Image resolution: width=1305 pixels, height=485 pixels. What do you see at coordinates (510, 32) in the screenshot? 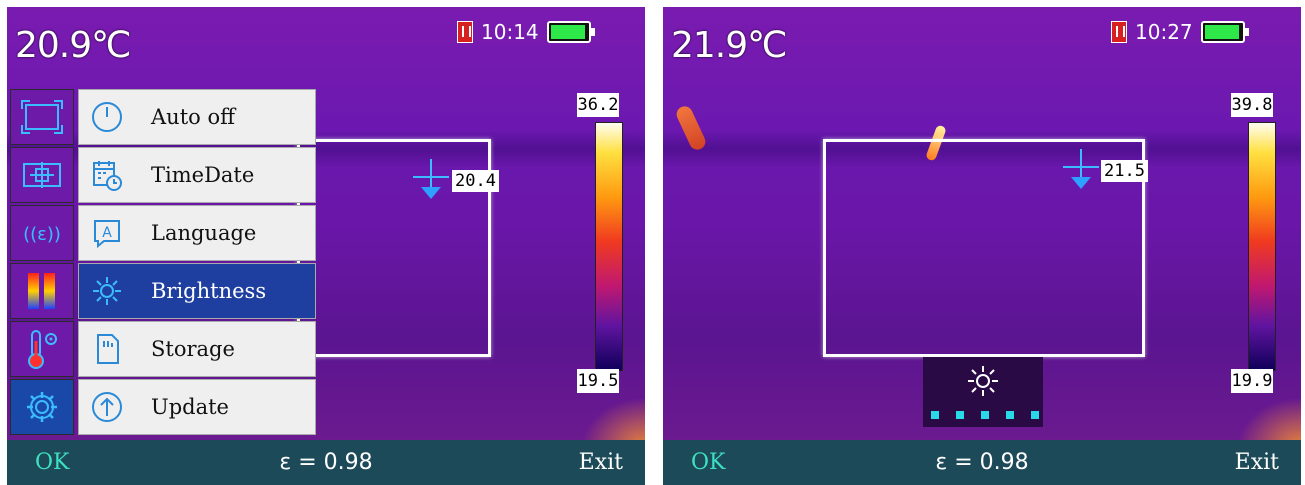
I see `clock: 10:14` at bounding box center [510, 32].